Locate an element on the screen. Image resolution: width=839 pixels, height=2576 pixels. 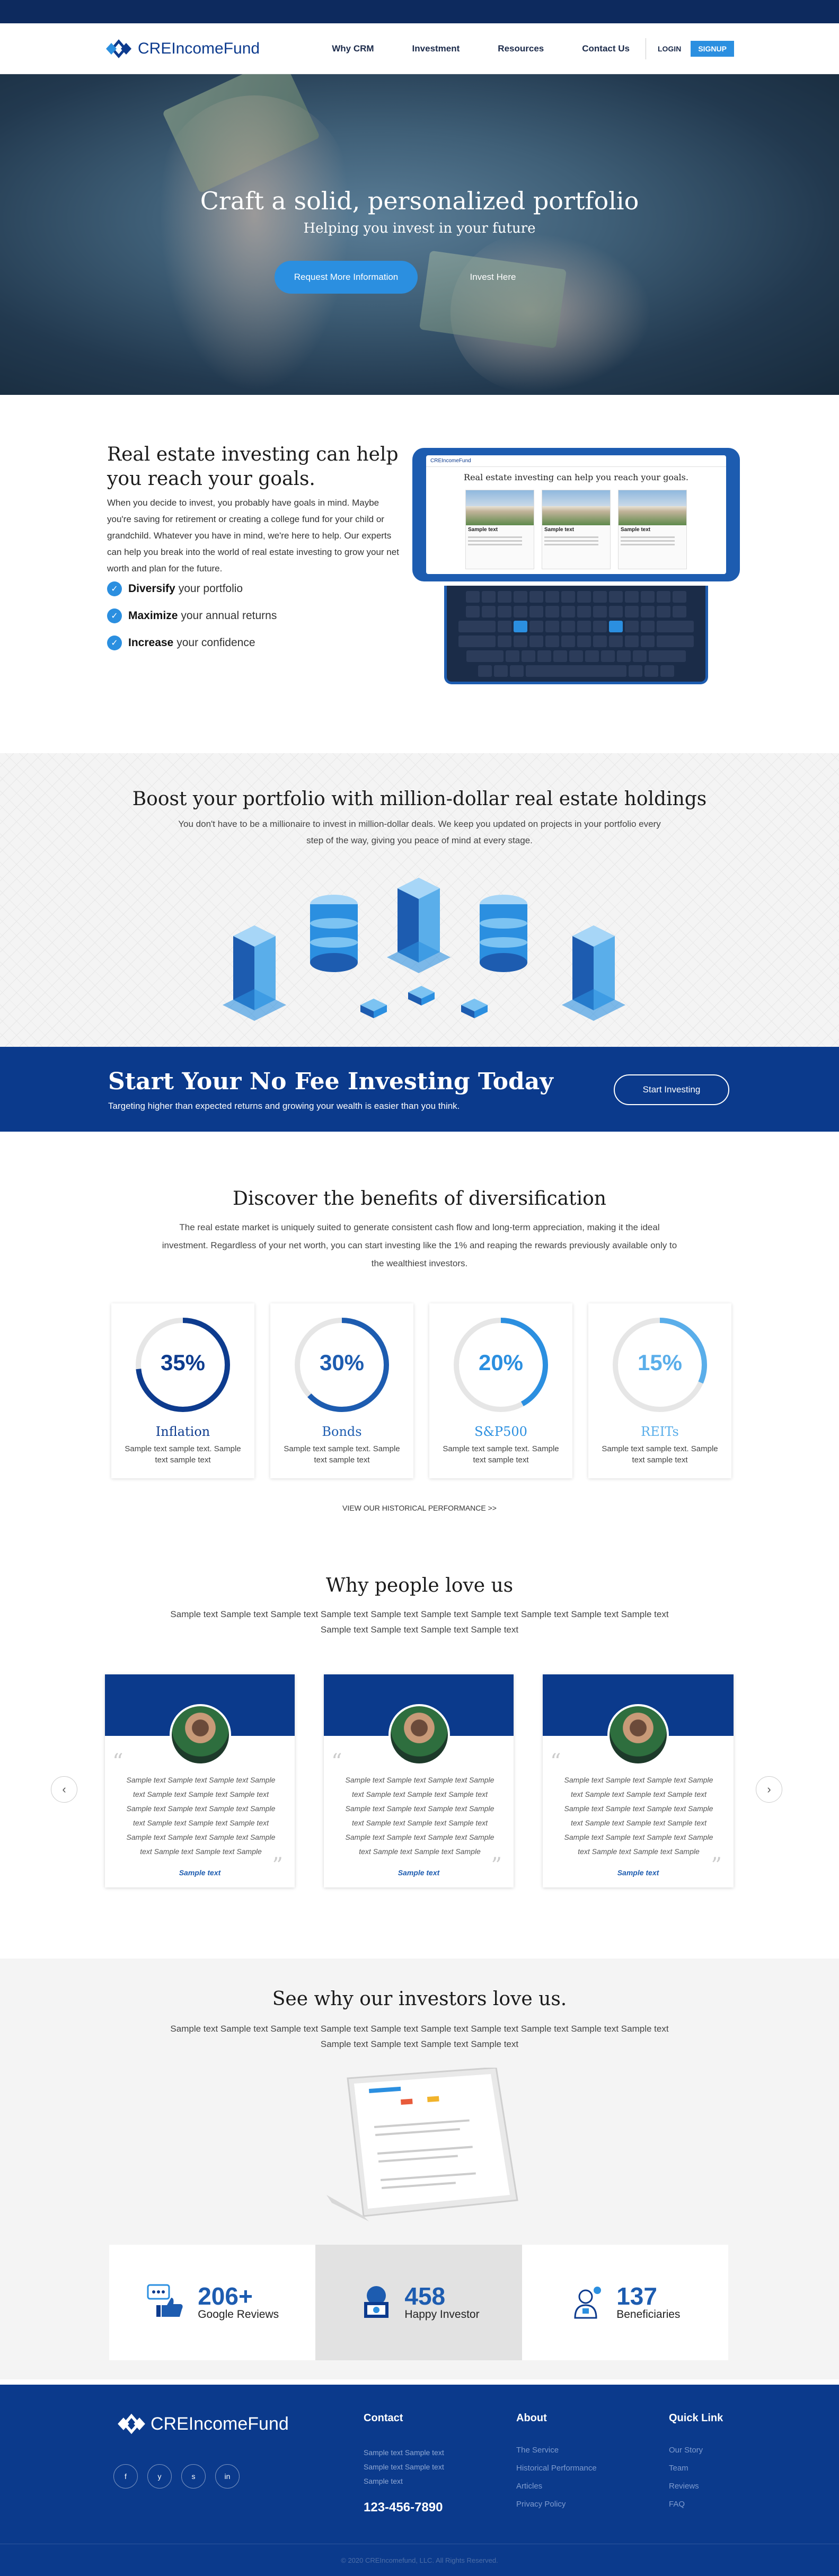
benefits-title: Discover the benefits of diversification is located at coordinates (420, 1199).